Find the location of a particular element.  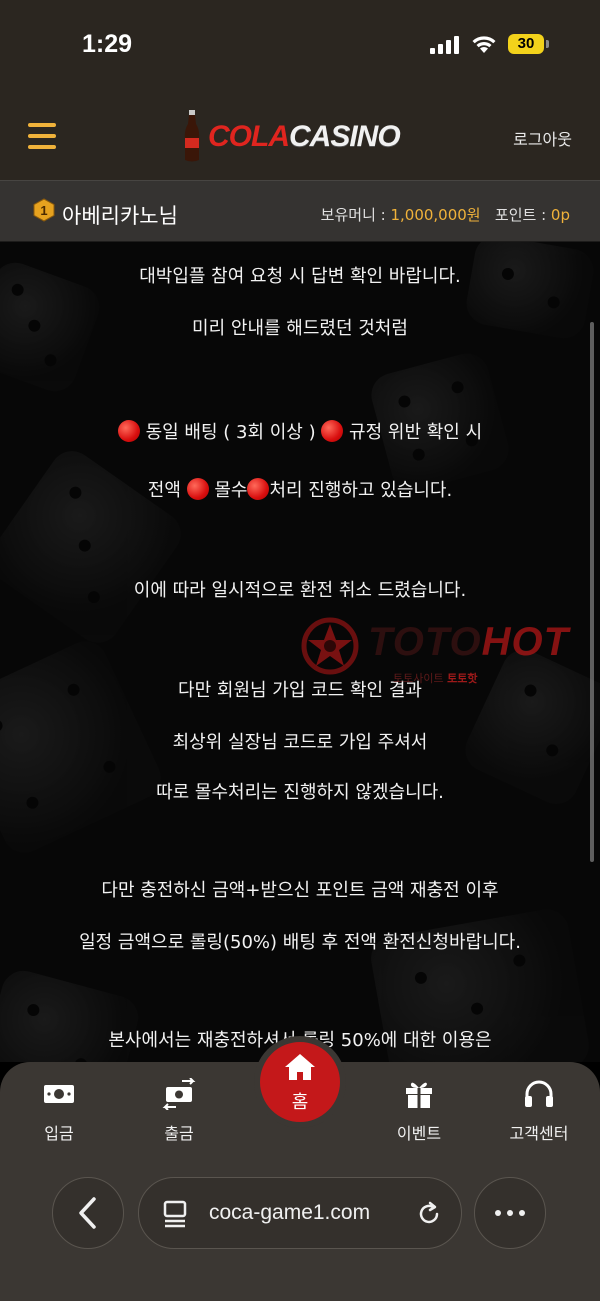

message-line: 미리 안내를 해드렸던 것처럼 is located at coordinates (300, 328).